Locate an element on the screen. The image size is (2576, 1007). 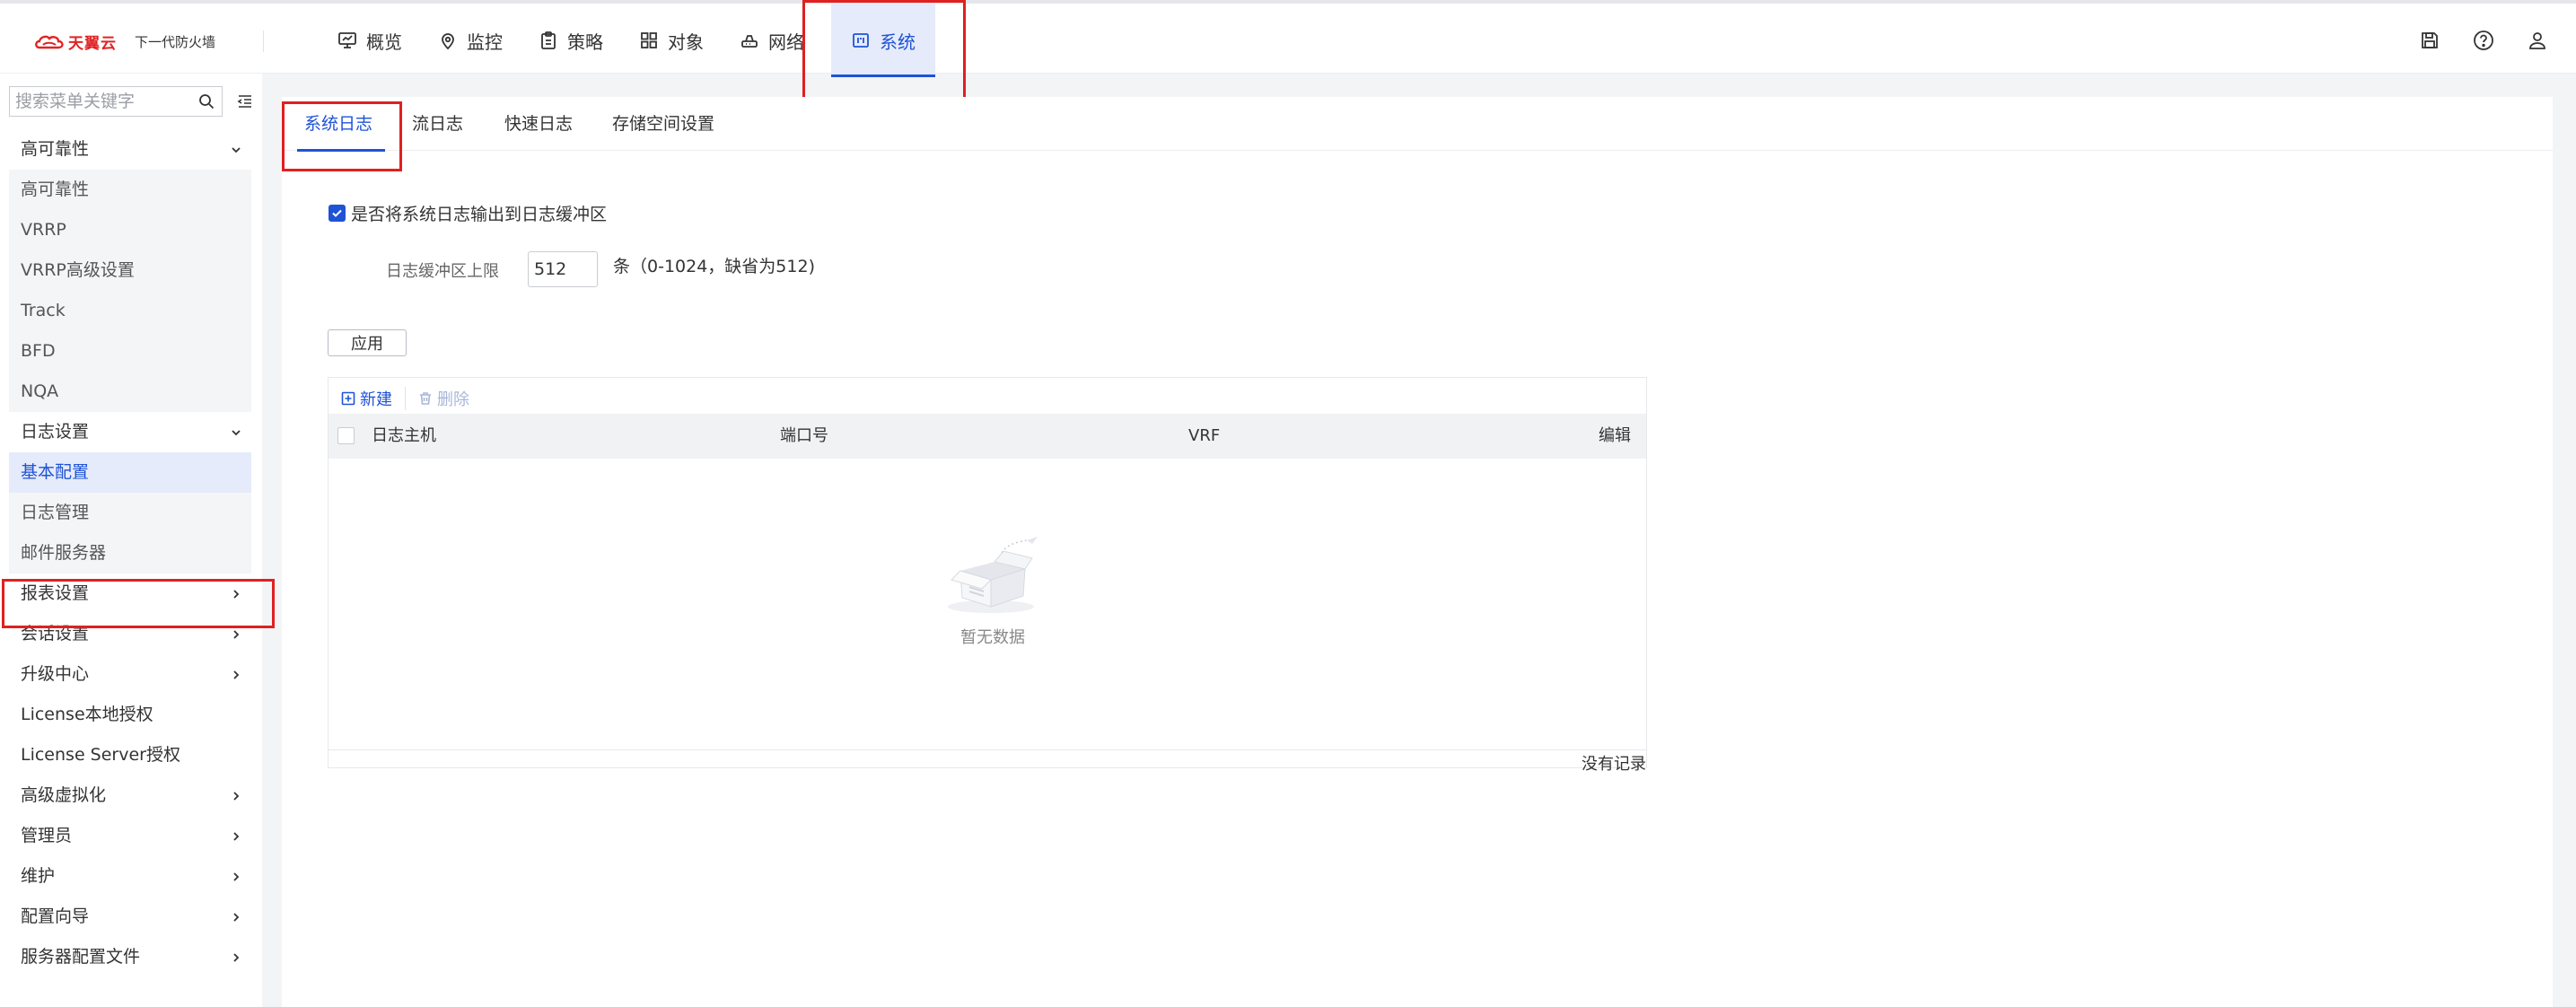
apply-button: 应用 is located at coordinates (367, 342).